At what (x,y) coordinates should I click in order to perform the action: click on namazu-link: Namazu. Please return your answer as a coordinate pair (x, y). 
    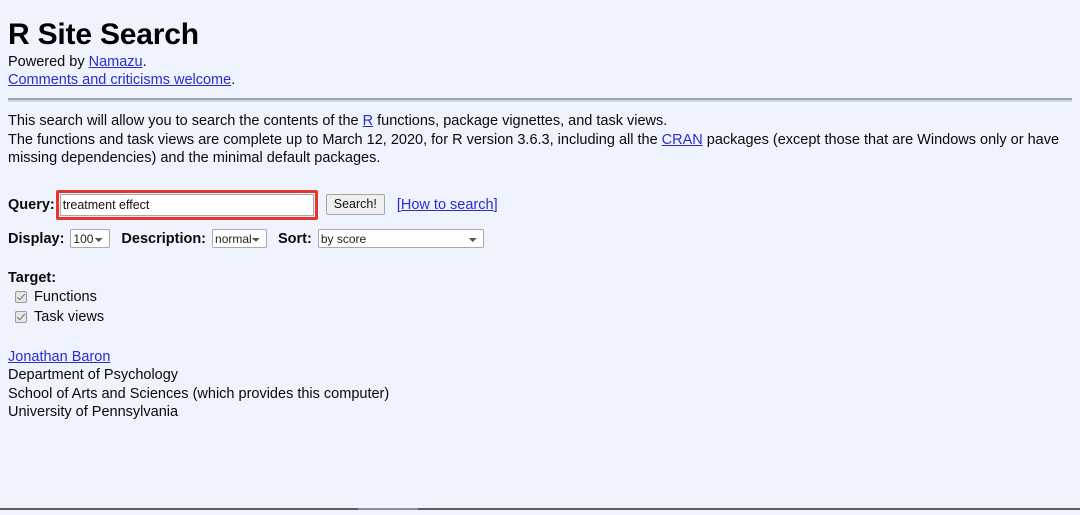
    Looking at the image, I should click on (116, 62).